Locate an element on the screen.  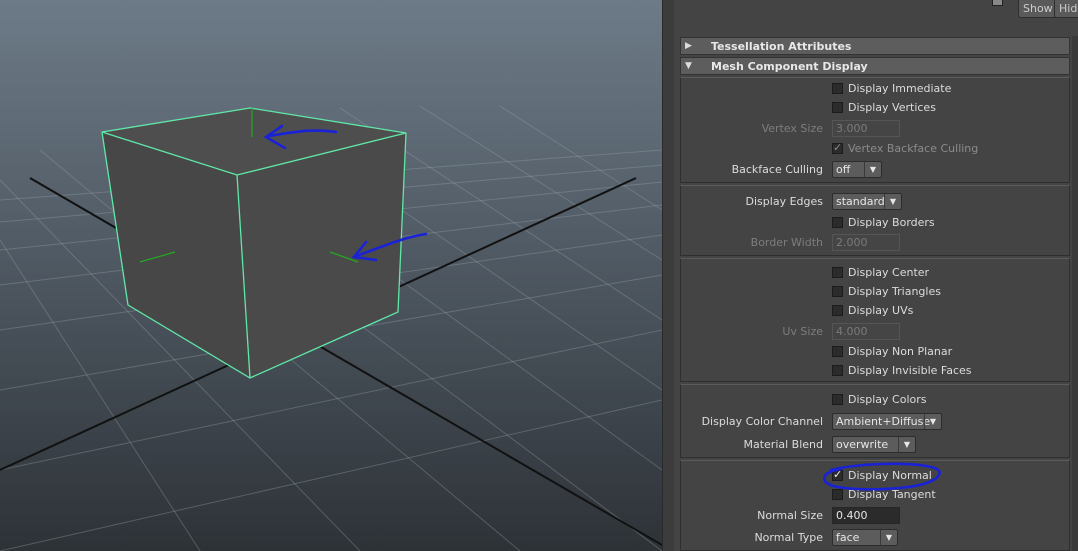
display-center-label: Display Center is located at coordinates (889, 272).